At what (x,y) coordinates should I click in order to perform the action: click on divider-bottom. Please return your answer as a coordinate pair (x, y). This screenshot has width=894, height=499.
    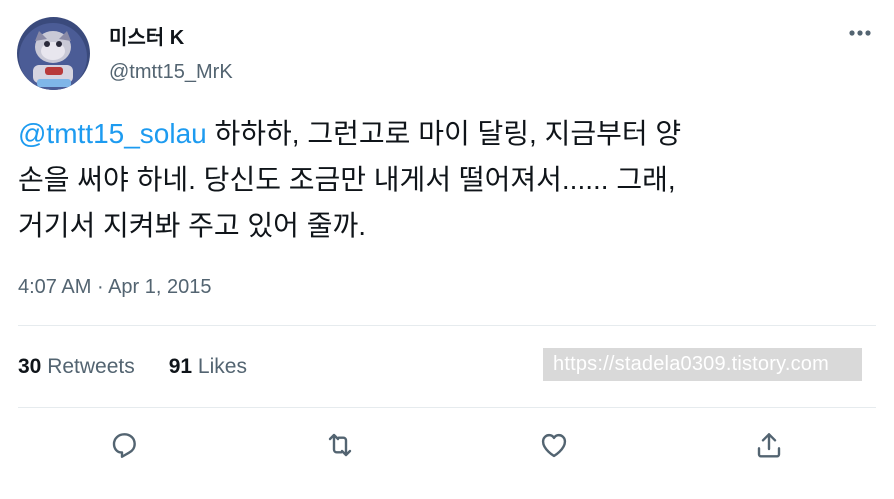
    Looking at the image, I should click on (447, 407).